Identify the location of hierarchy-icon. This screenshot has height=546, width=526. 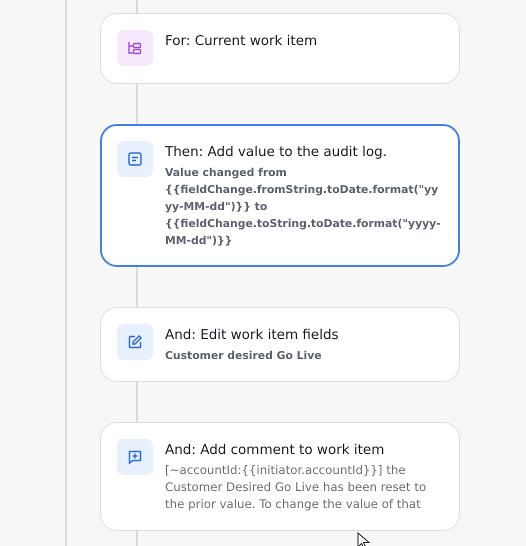
(135, 48).